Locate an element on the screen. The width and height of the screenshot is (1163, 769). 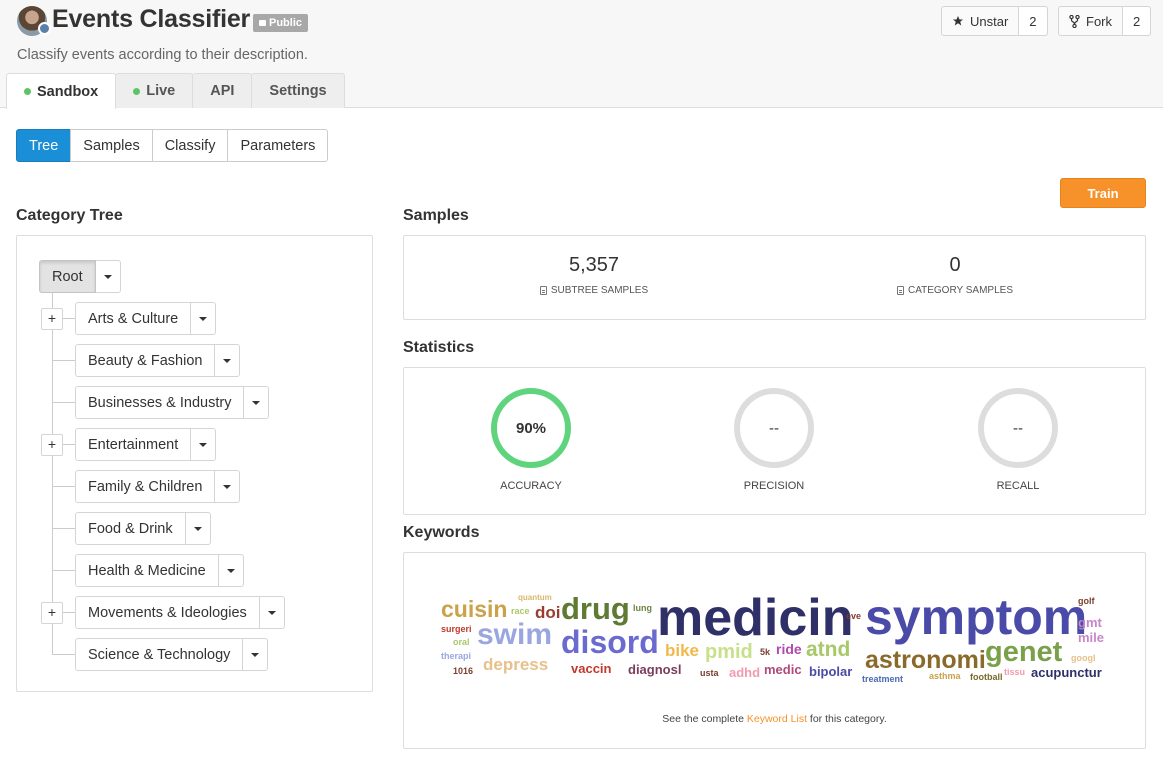
fork-icon is located at coordinates (1074, 21).